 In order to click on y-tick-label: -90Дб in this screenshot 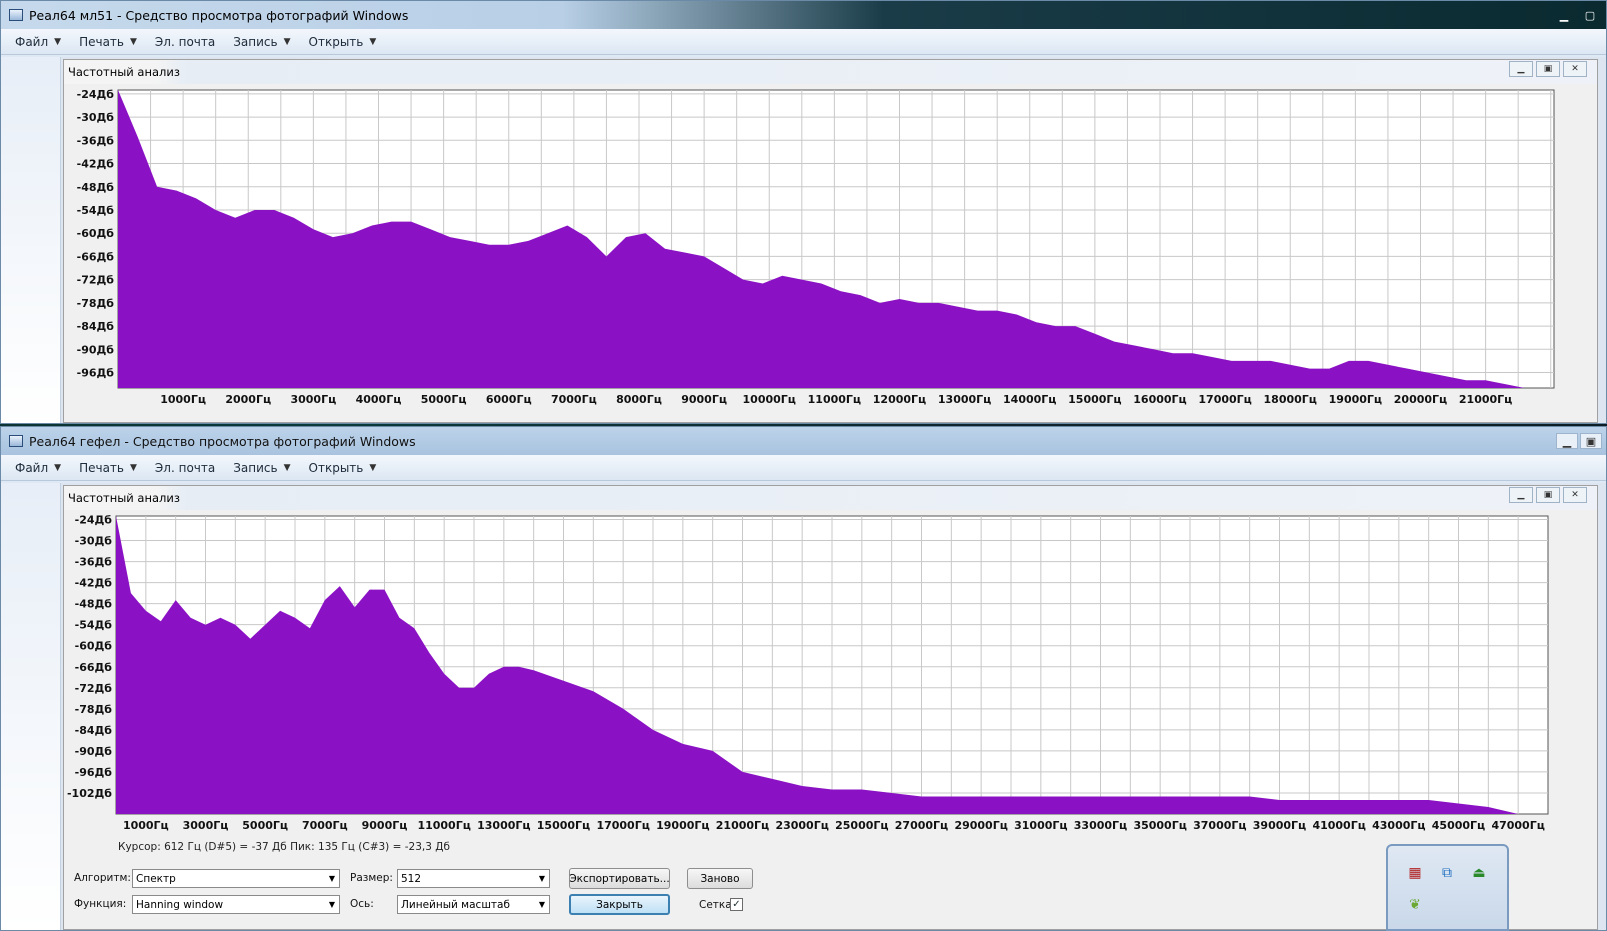, I will do `click(94, 751)`.